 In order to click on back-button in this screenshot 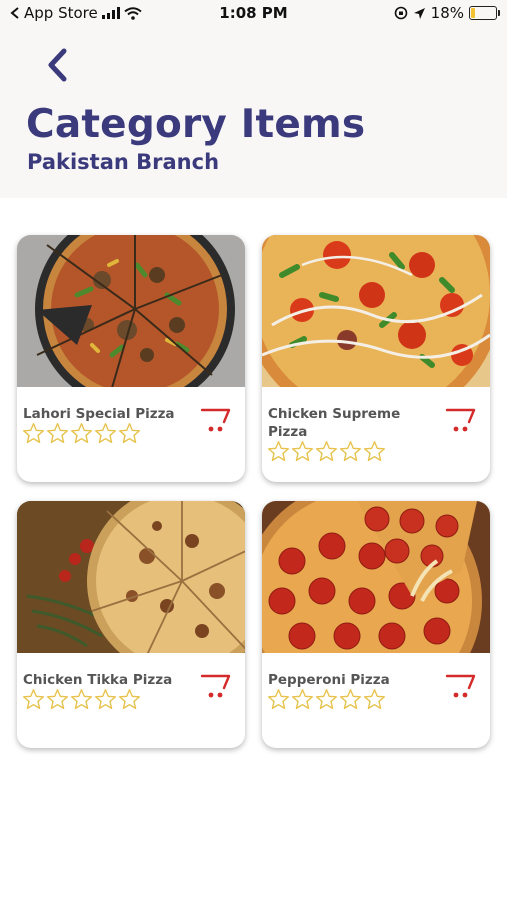, I will do `click(58, 65)`.